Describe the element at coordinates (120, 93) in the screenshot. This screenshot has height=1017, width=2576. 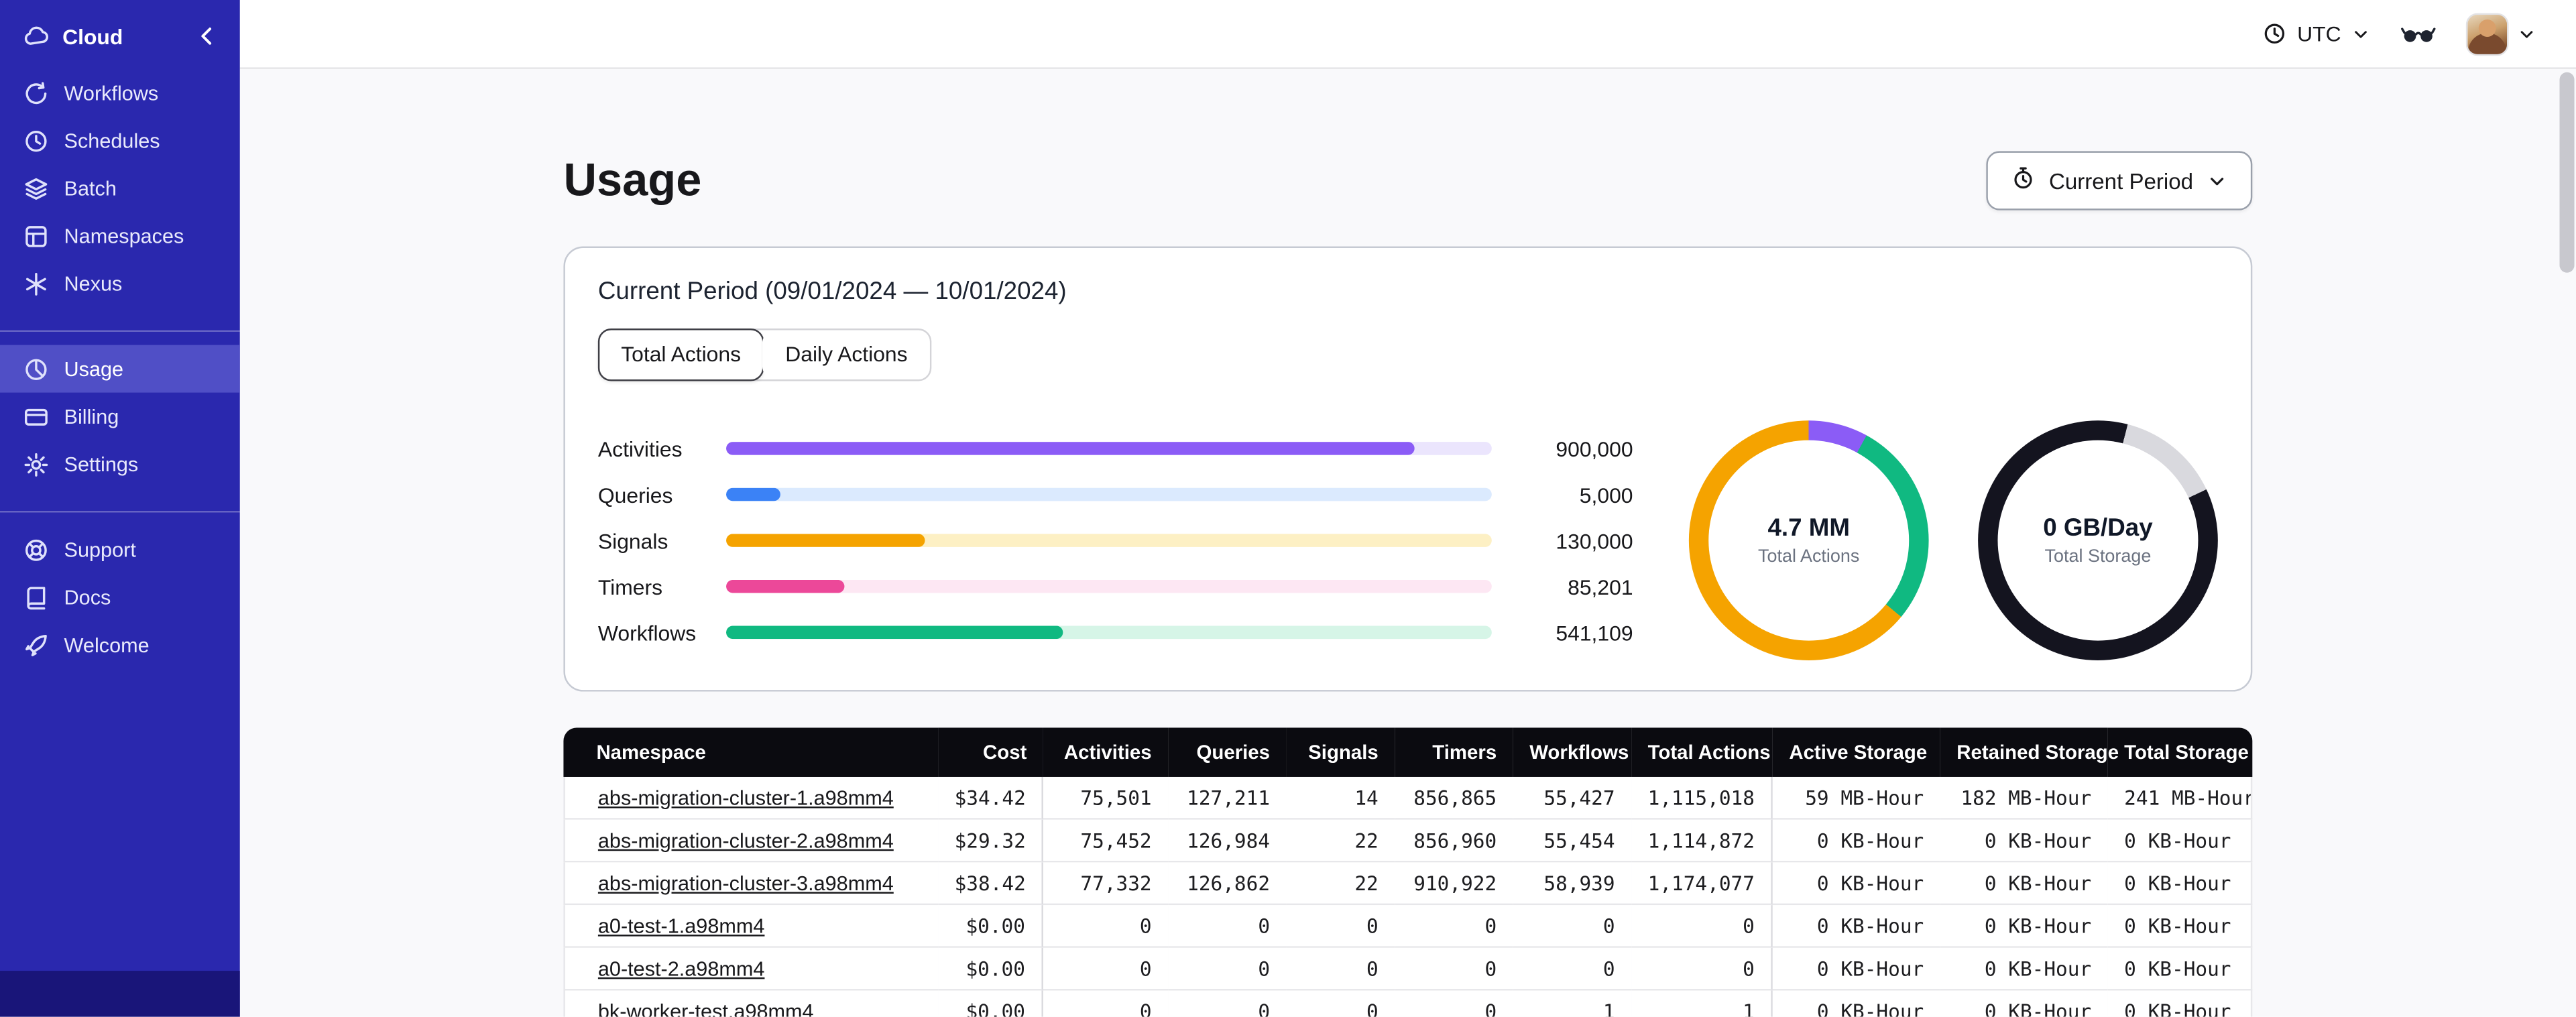
I see `sidebar-item-workflows: Workflows` at that location.